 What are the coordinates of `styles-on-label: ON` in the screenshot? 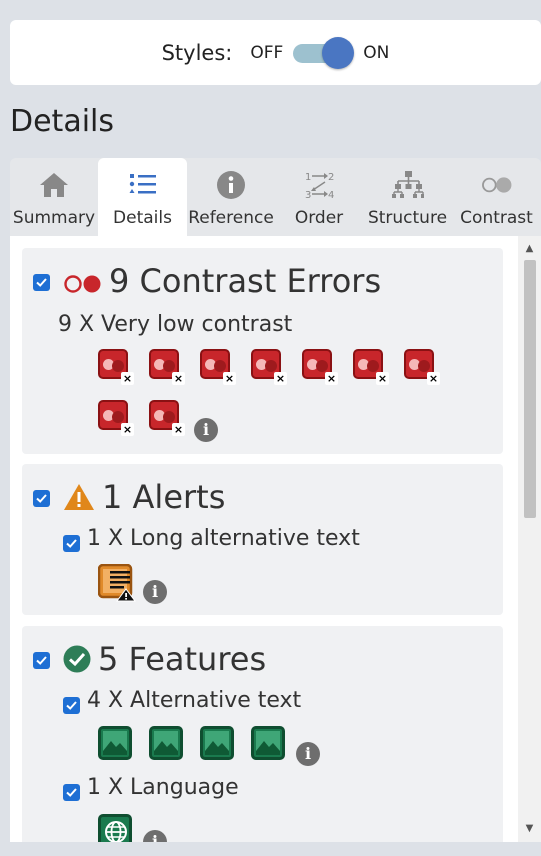 It's located at (376, 52).